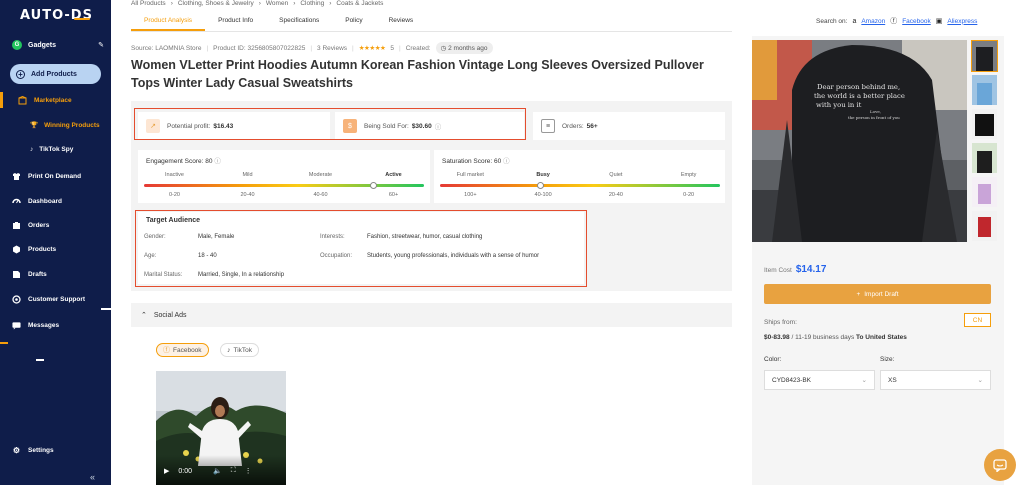 The image size is (1024, 485). Describe the element at coordinates (48, 299) in the screenshot. I see `nav-customer-support: Customer Support` at that location.